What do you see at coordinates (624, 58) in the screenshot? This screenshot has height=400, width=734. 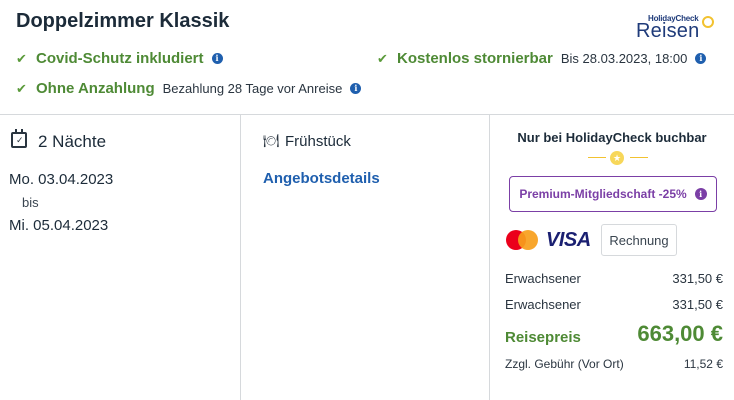 I see `feature-note: Bis 28.03.2023, 18:00` at bounding box center [624, 58].